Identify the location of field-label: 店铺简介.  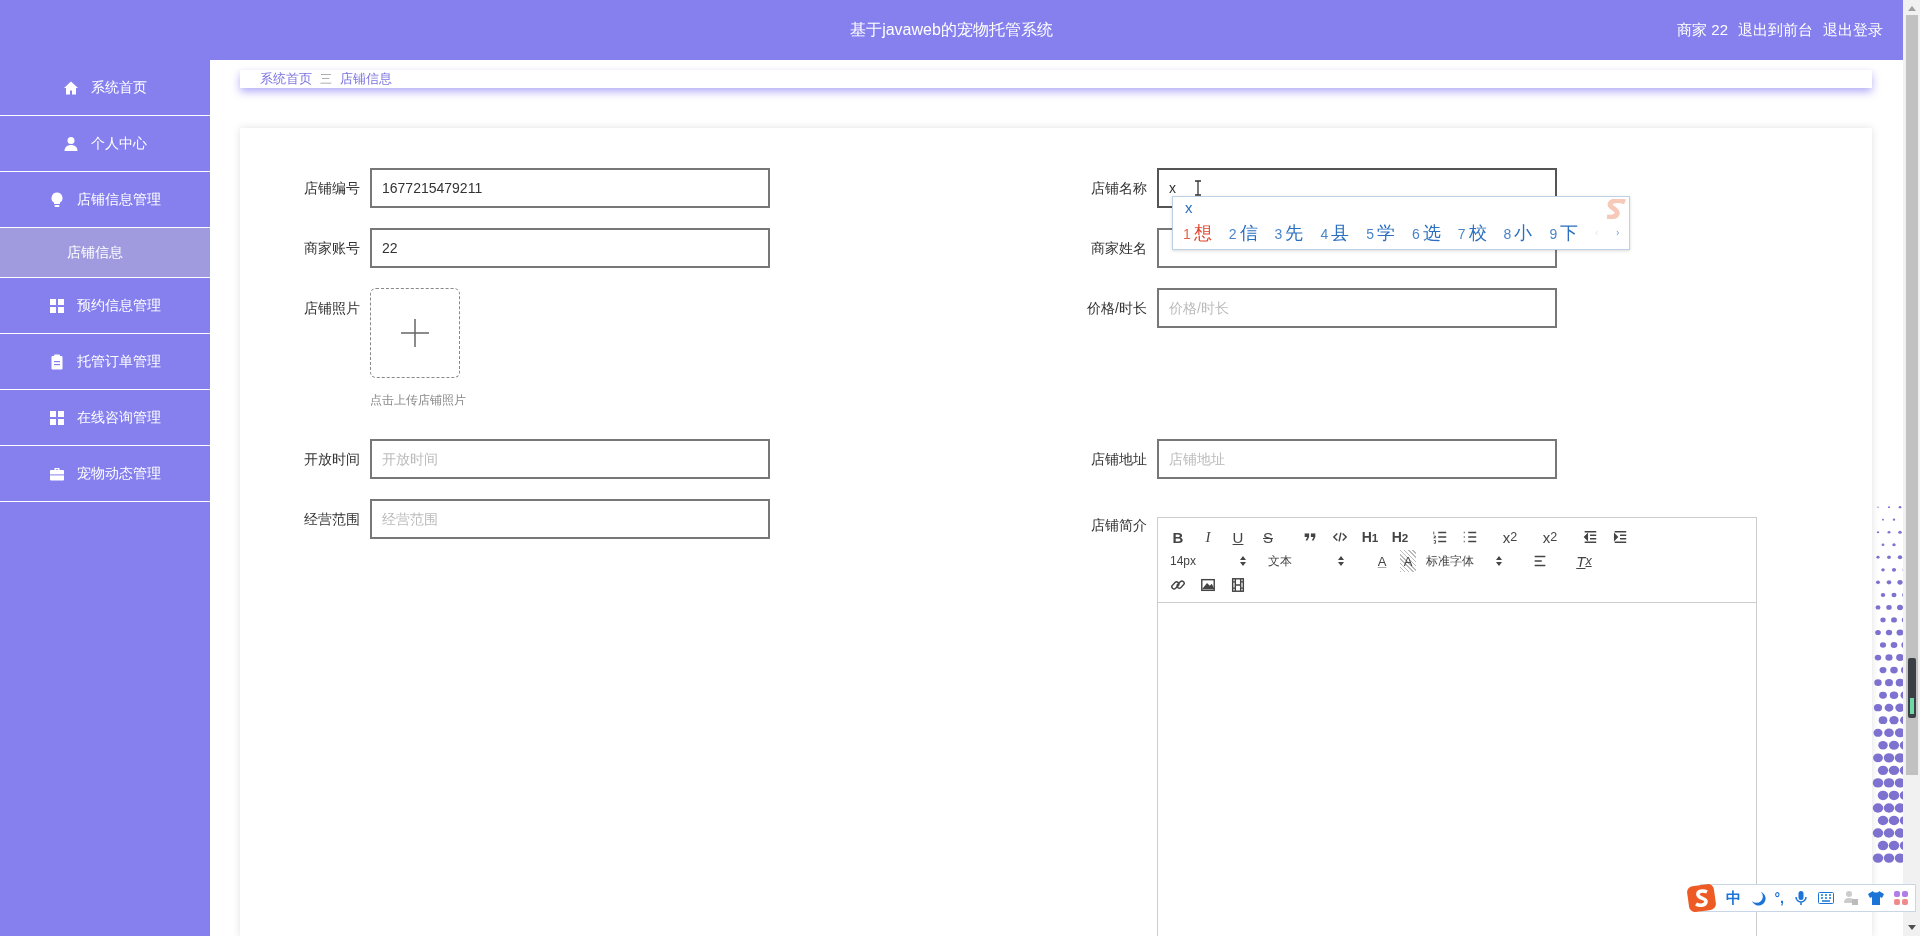
(1118, 525).